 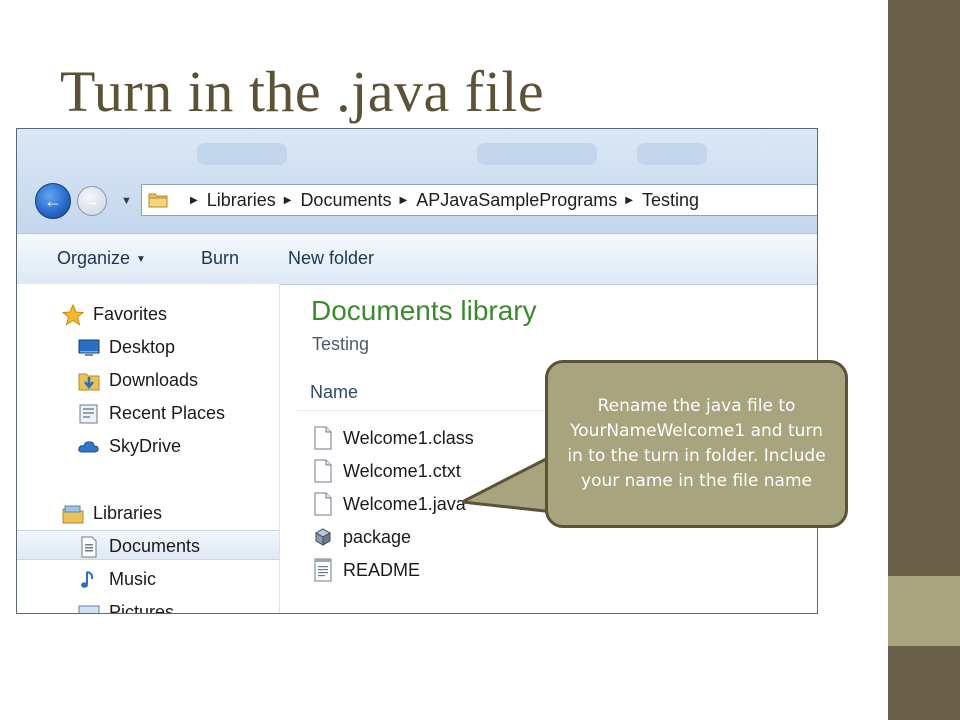 What do you see at coordinates (345, 200) in the screenshot?
I see `breadcrumb-item: Documents` at bounding box center [345, 200].